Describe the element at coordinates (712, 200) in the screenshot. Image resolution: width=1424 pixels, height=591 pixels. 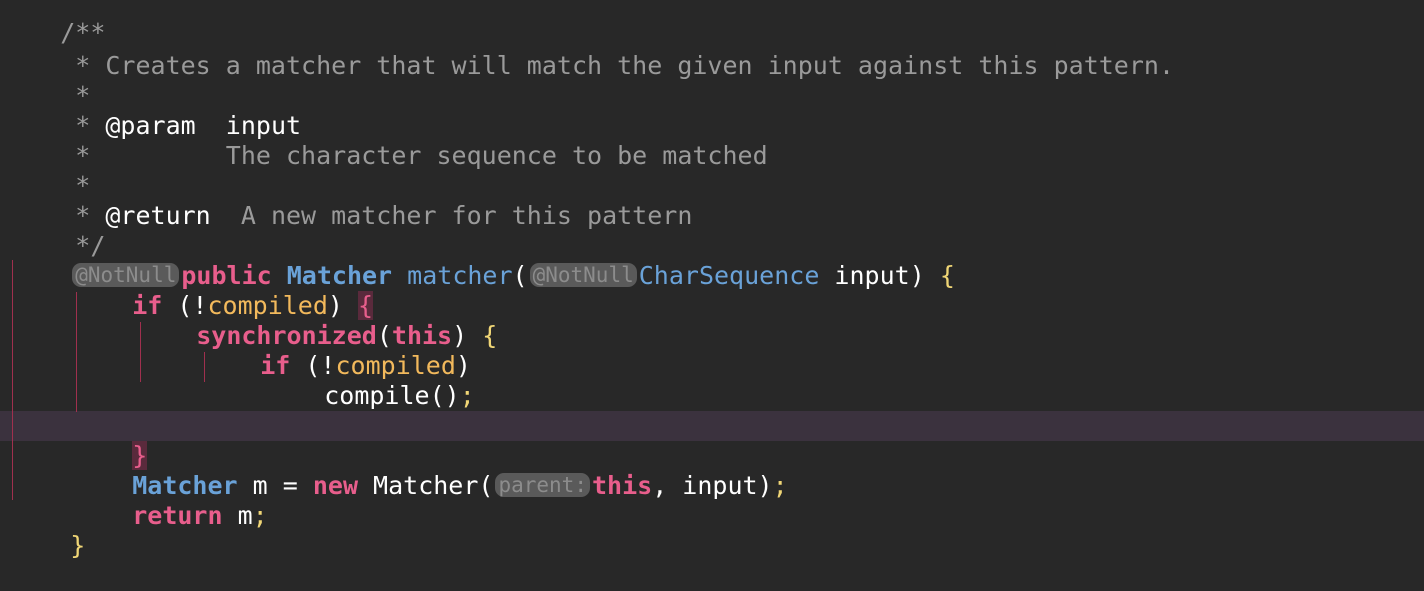
I see `code-line-doc-return: * @return A new matcher for this pattern` at that location.